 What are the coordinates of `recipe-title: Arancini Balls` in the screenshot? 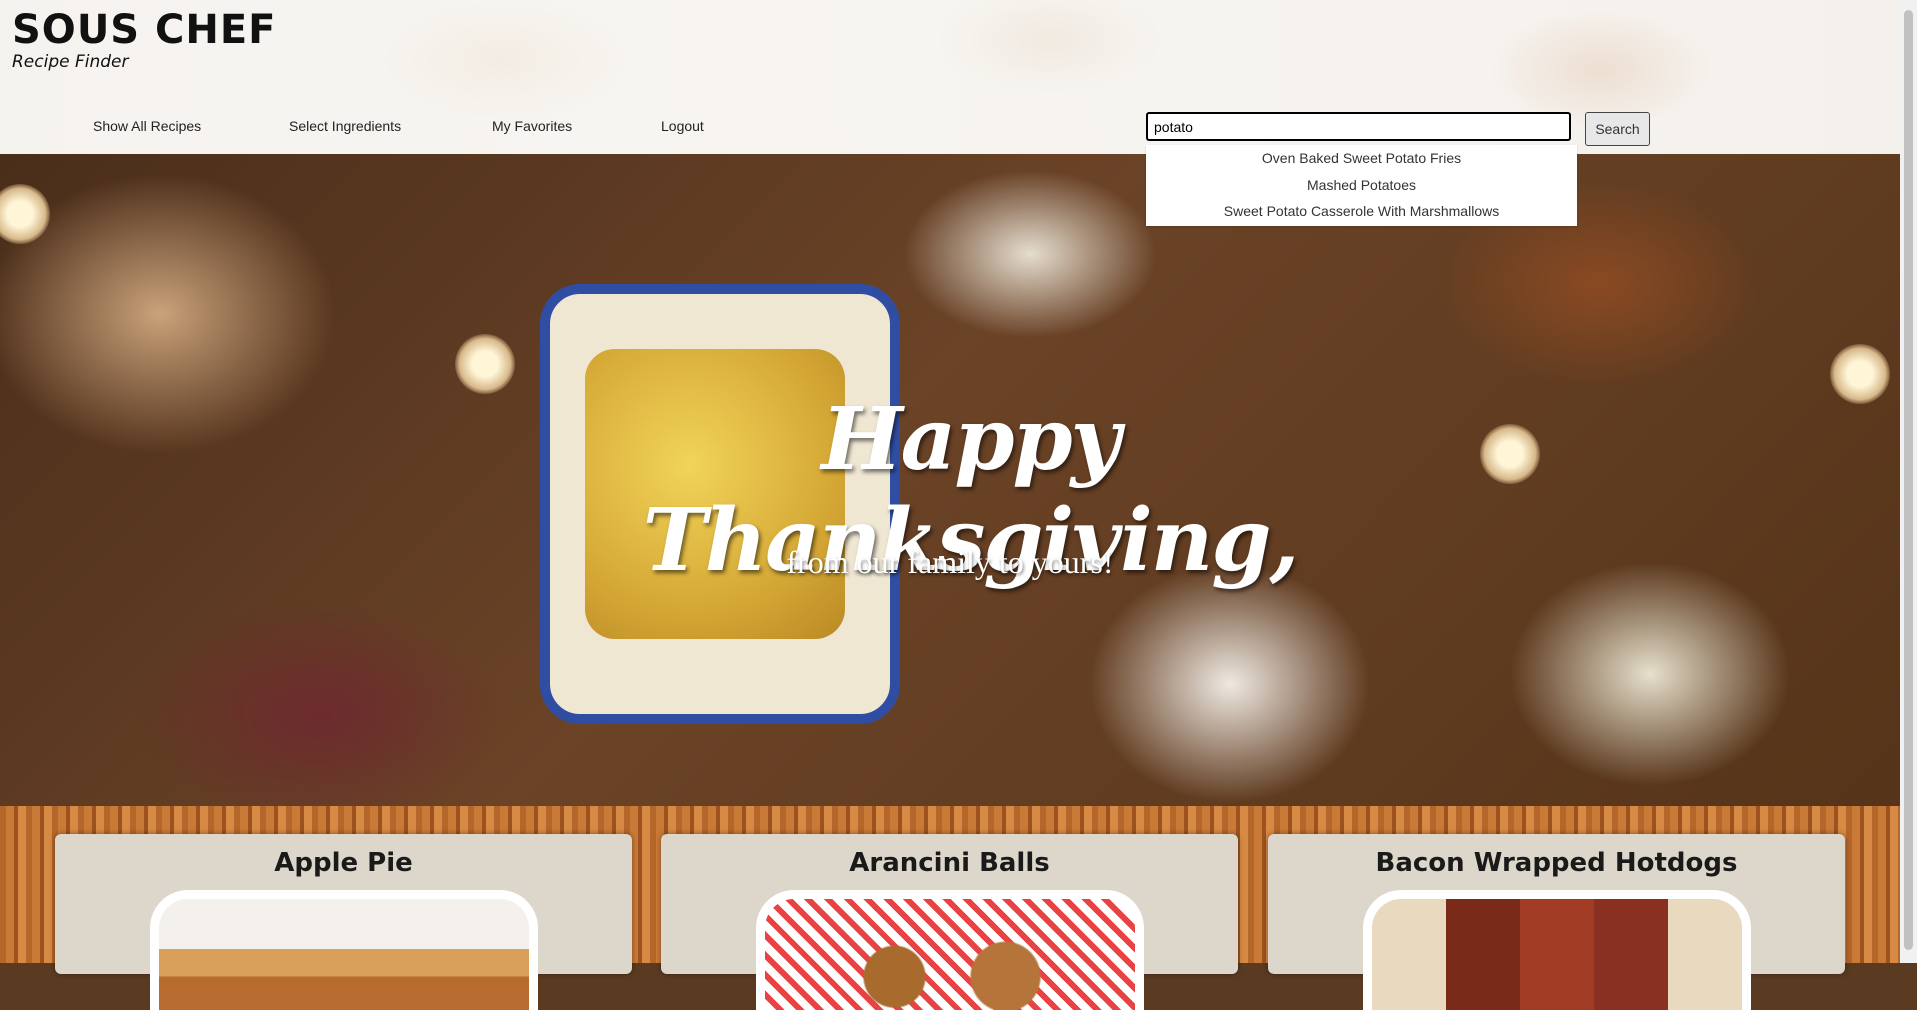 It's located at (949, 863).